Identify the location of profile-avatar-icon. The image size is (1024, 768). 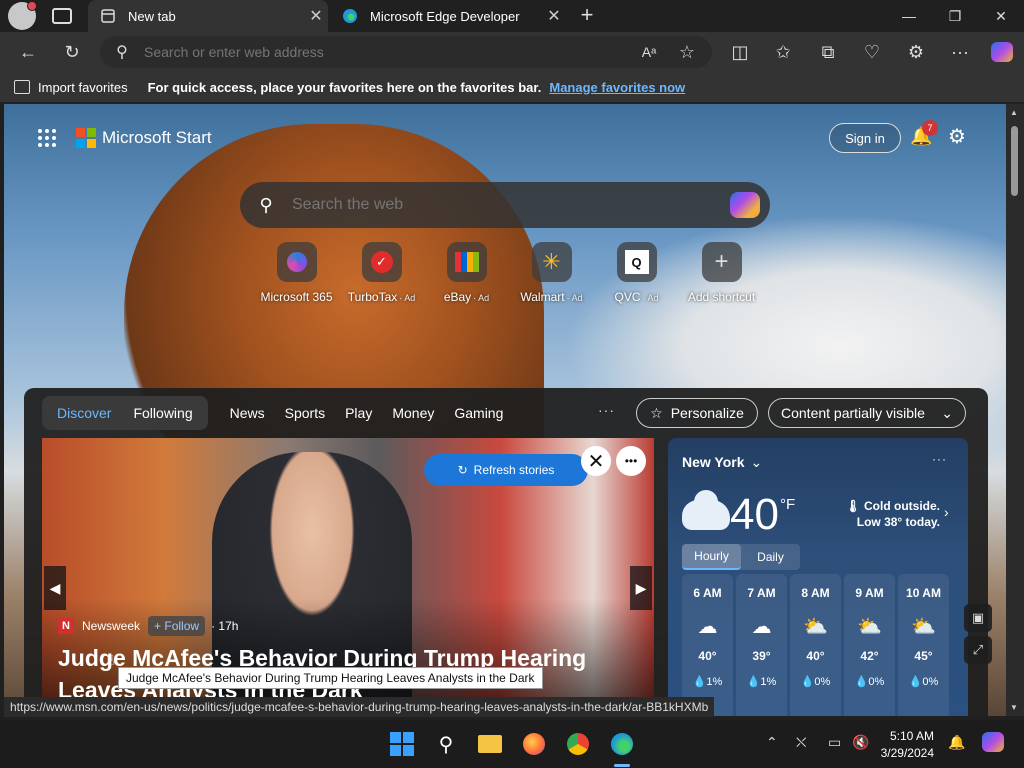
(22, 15).